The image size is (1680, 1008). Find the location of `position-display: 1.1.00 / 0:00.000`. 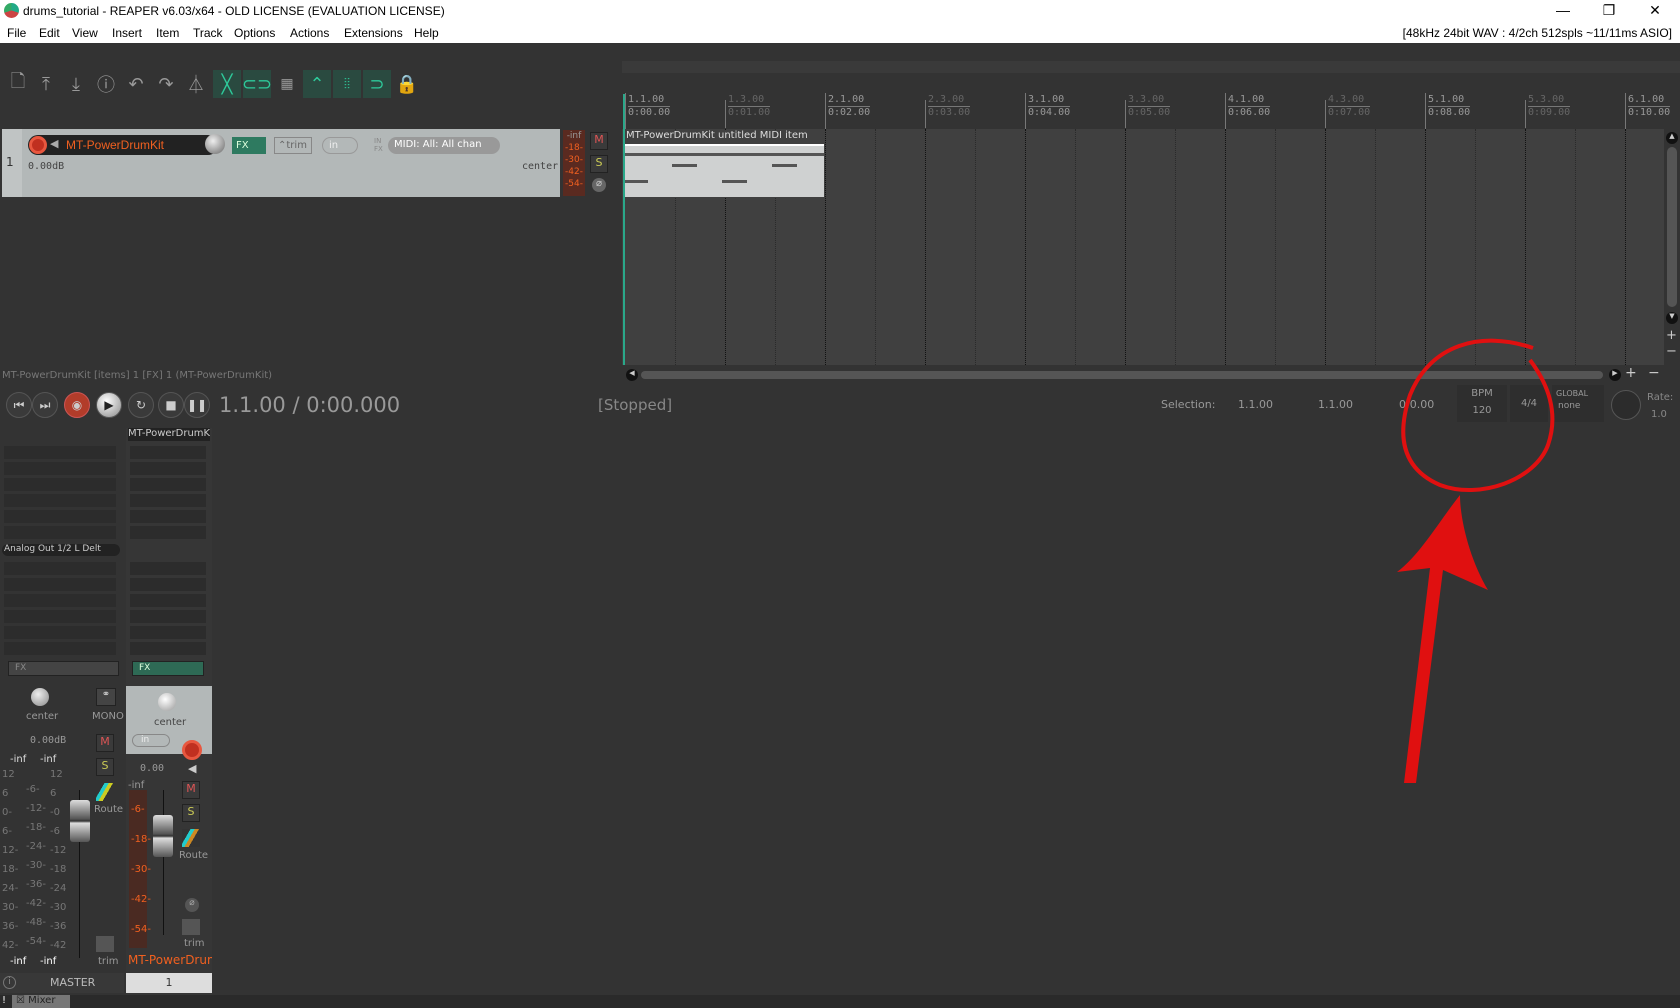

position-display: 1.1.00 / 0:00.000 is located at coordinates (309, 405).